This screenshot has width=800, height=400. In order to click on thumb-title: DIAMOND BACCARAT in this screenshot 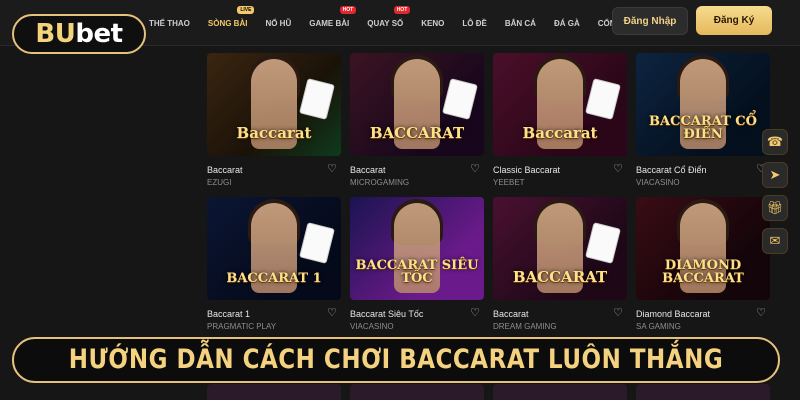, I will do `click(703, 272)`.